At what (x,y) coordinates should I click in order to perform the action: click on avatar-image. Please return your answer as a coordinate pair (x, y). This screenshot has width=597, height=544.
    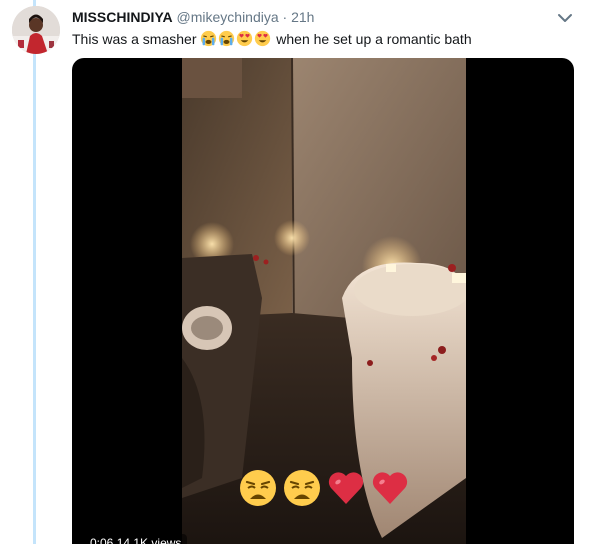
    Looking at the image, I should click on (36, 30).